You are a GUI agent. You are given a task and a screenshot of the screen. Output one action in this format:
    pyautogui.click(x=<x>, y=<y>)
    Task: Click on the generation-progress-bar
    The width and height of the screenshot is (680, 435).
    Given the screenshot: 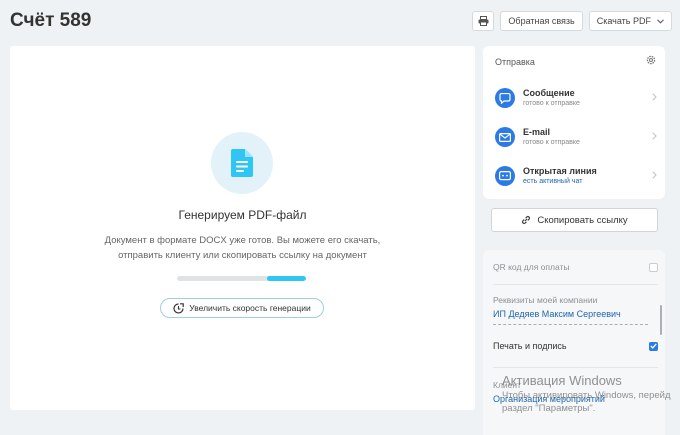 What is the action you would take?
    pyautogui.click(x=241, y=278)
    